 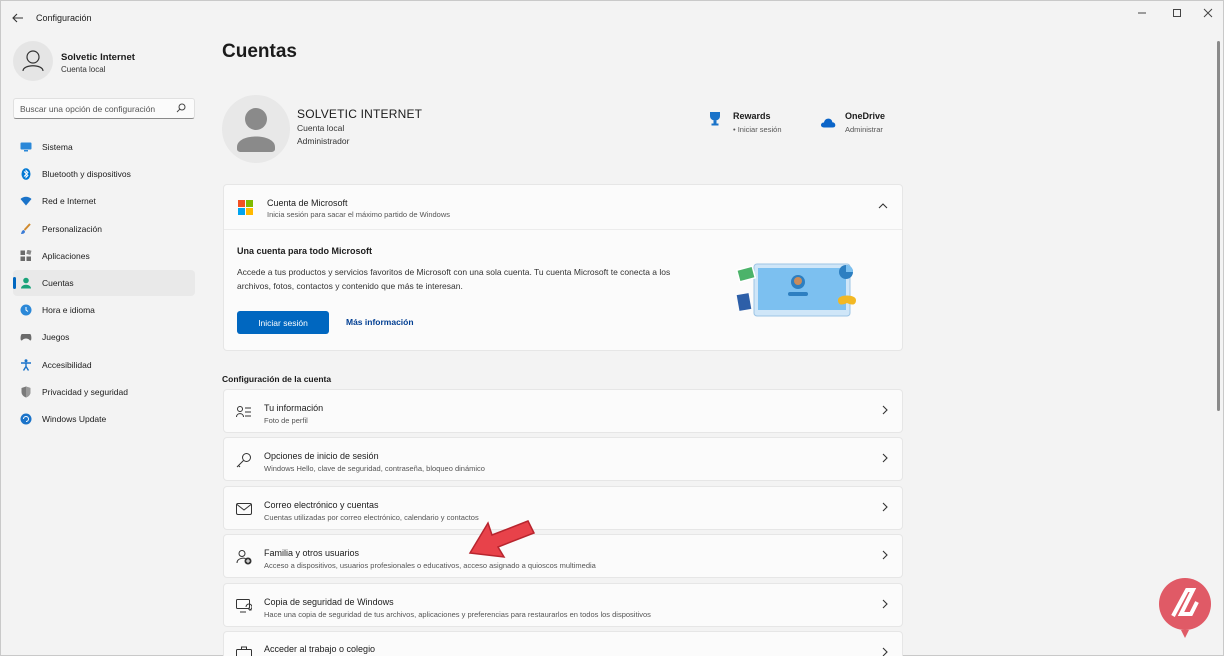 I want to click on microsoft-account-title: Cuenta de Microsoft, so click(x=307, y=203).